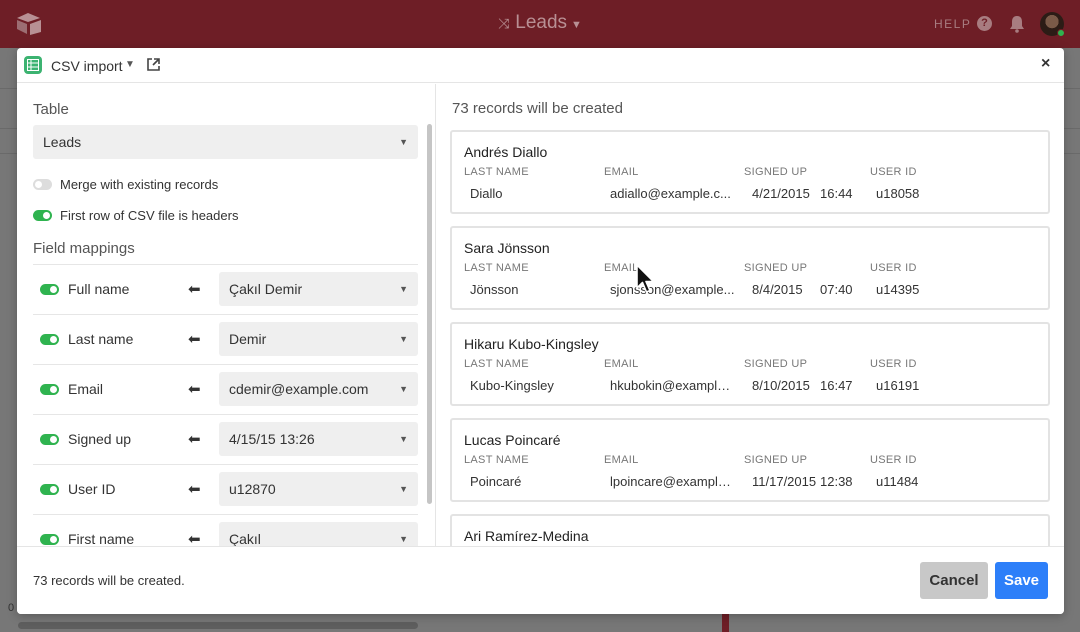  What do you see at coordinates (139, 184) in the screenshot?
I see `merge-label: Merge with existing records` at bounding box center [139, 184].